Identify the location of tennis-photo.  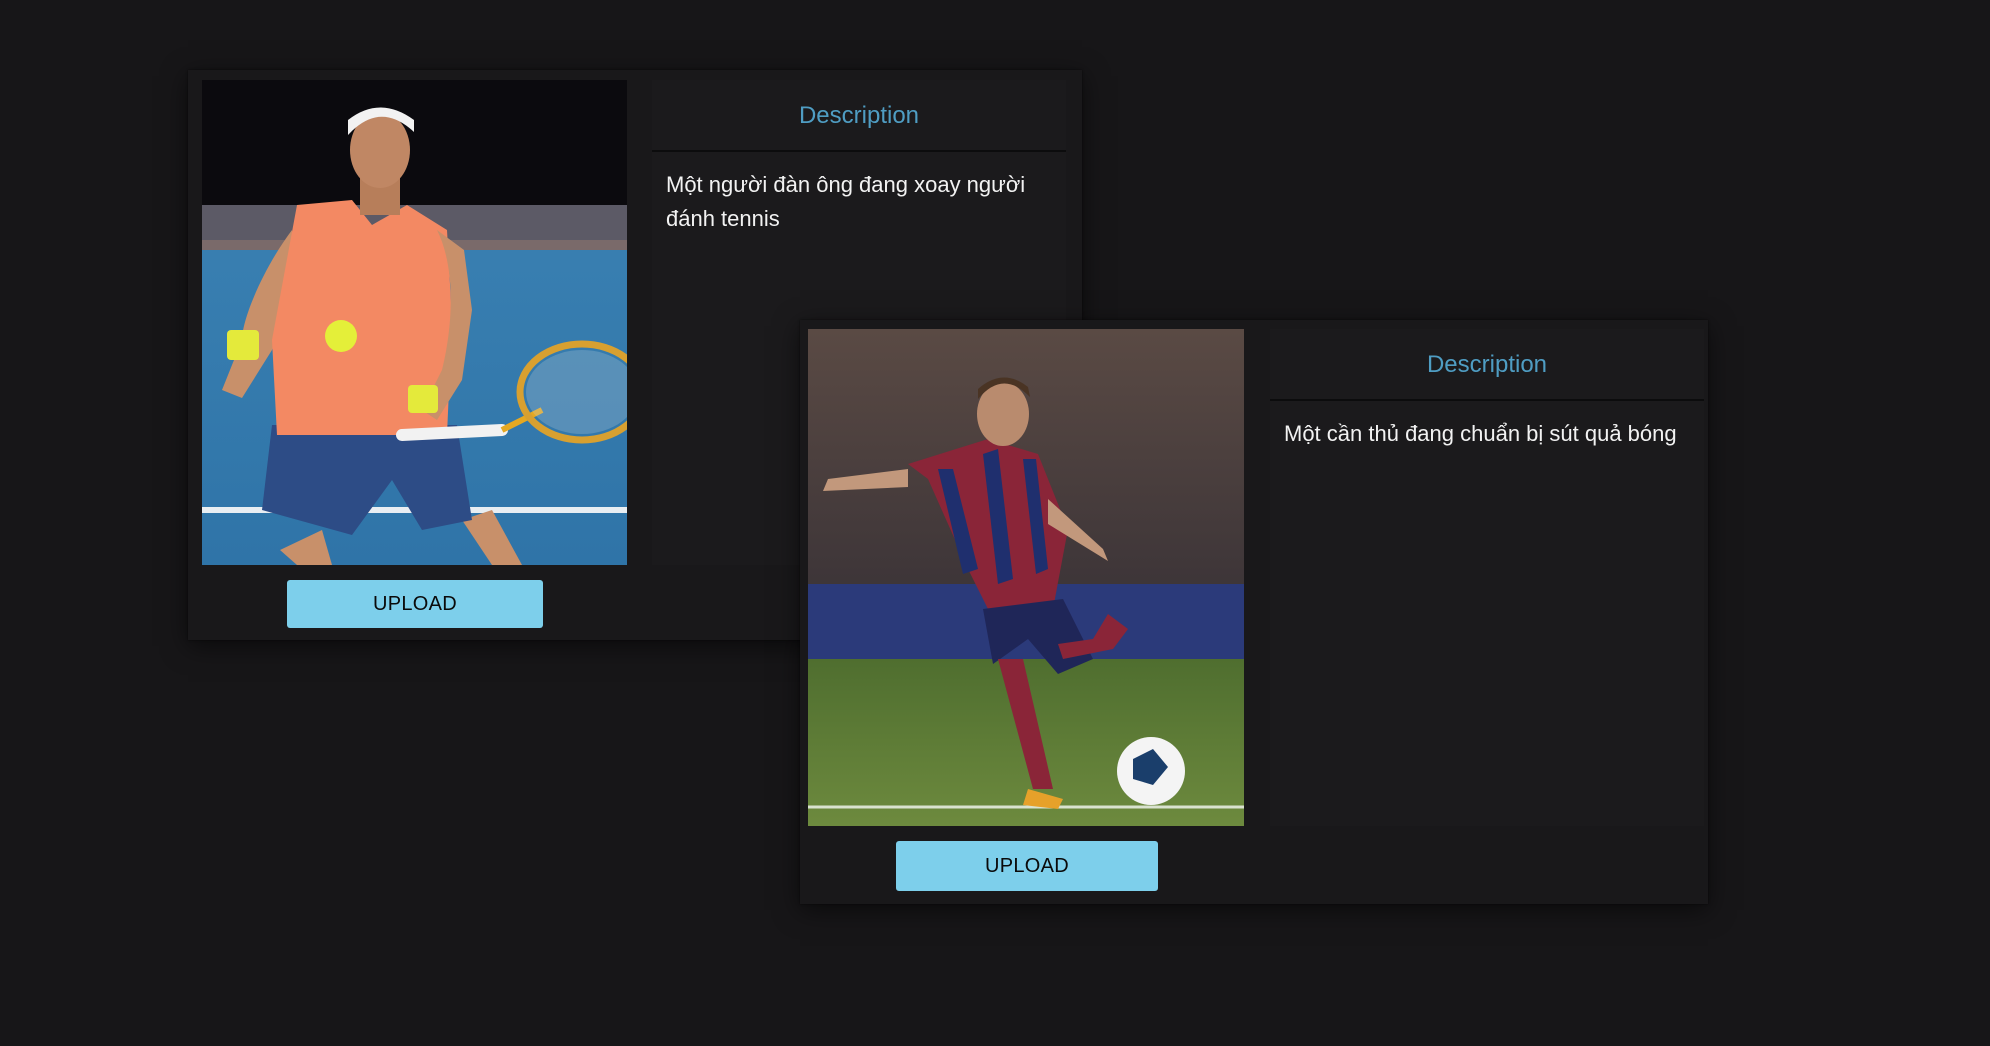
(414, 322).